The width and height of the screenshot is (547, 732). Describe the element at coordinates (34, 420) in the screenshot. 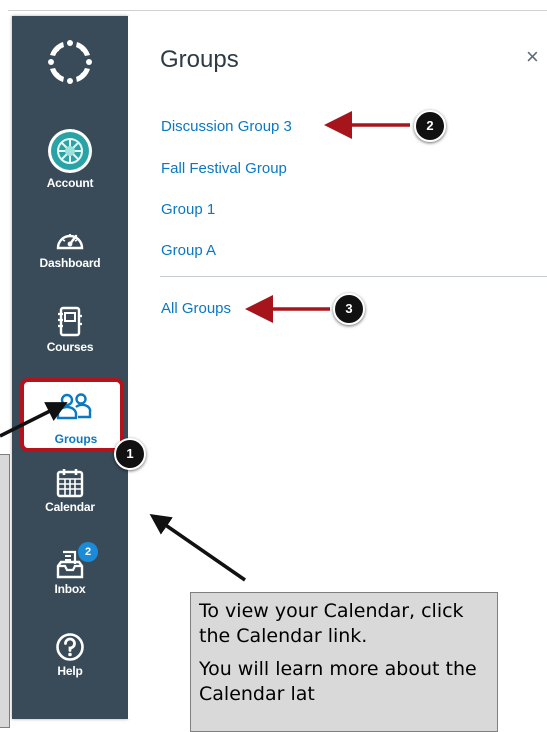

I see `black-arrow-to-groups` at that location.